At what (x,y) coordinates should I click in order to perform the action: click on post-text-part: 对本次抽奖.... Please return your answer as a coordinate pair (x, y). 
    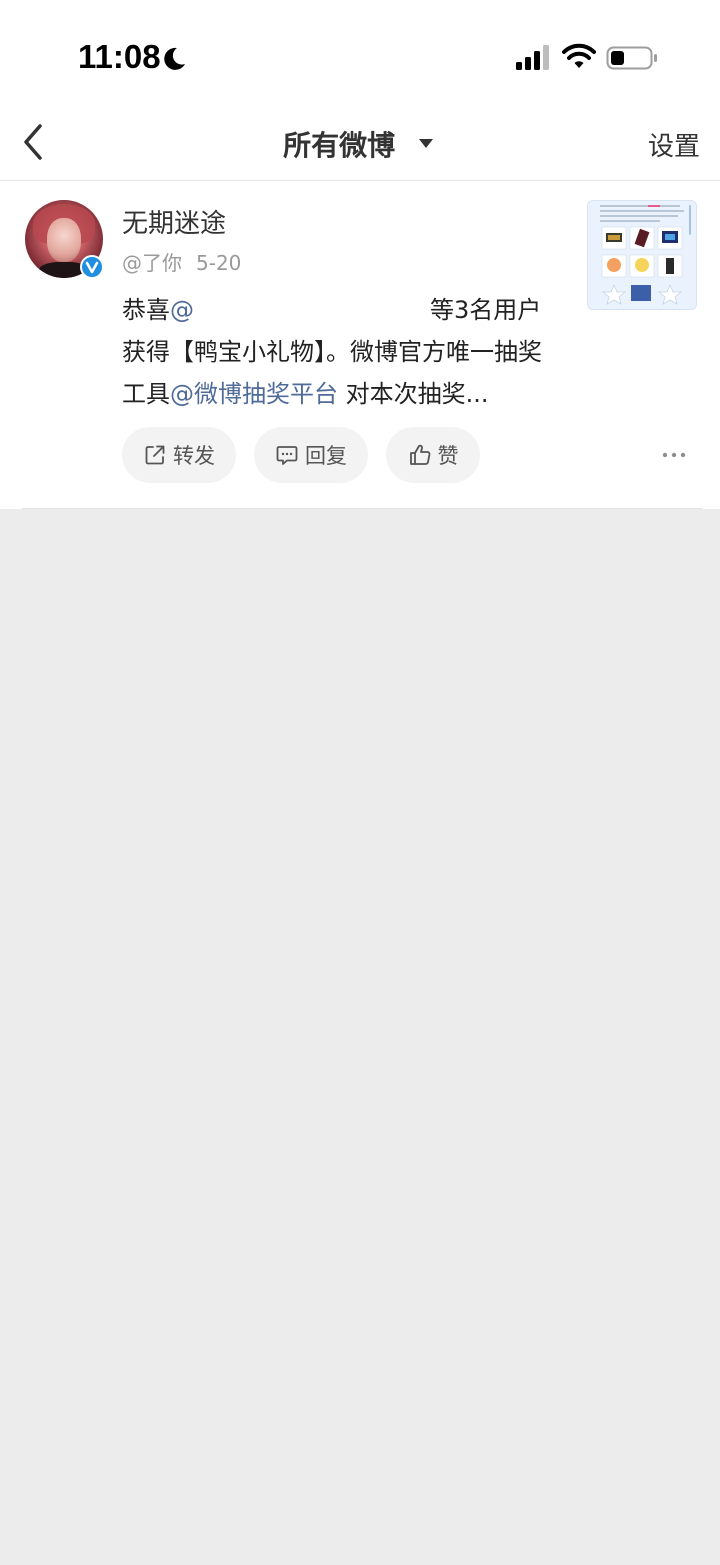
    Looking at the image, I should click on (413, 394).